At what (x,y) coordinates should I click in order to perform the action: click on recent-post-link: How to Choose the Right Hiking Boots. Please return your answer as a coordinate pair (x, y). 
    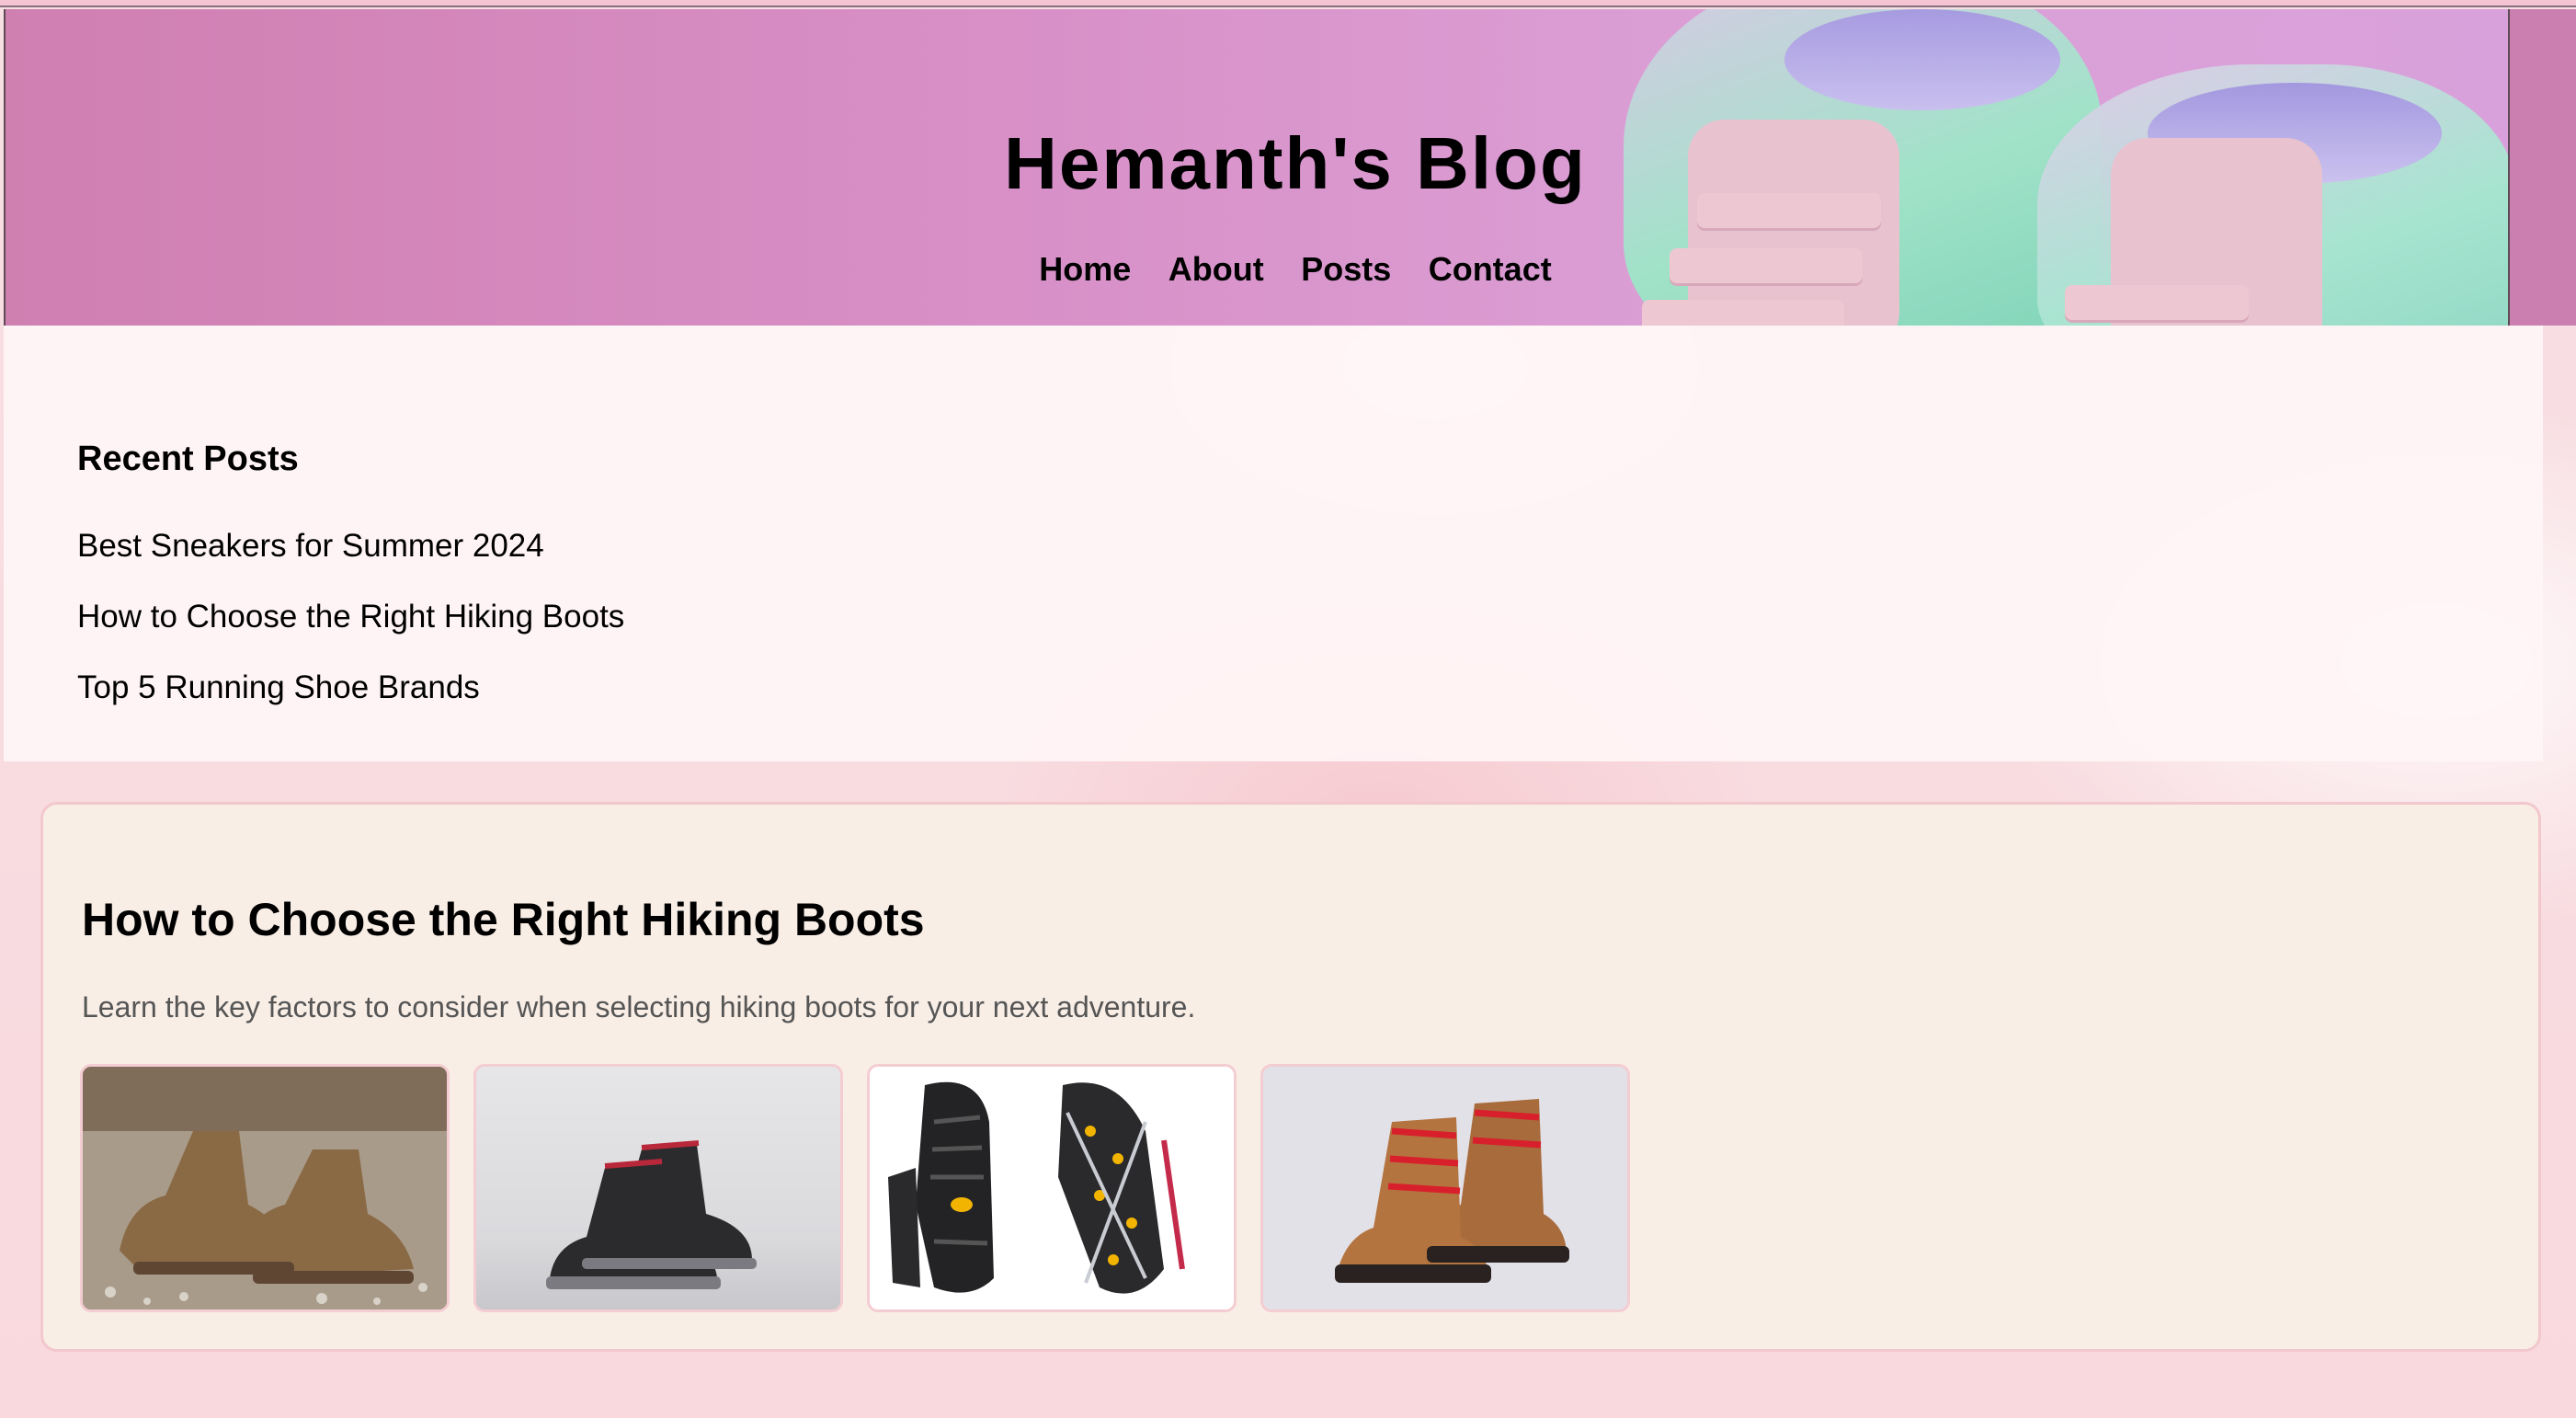
    Looking at the image, I should click on (350, 617).